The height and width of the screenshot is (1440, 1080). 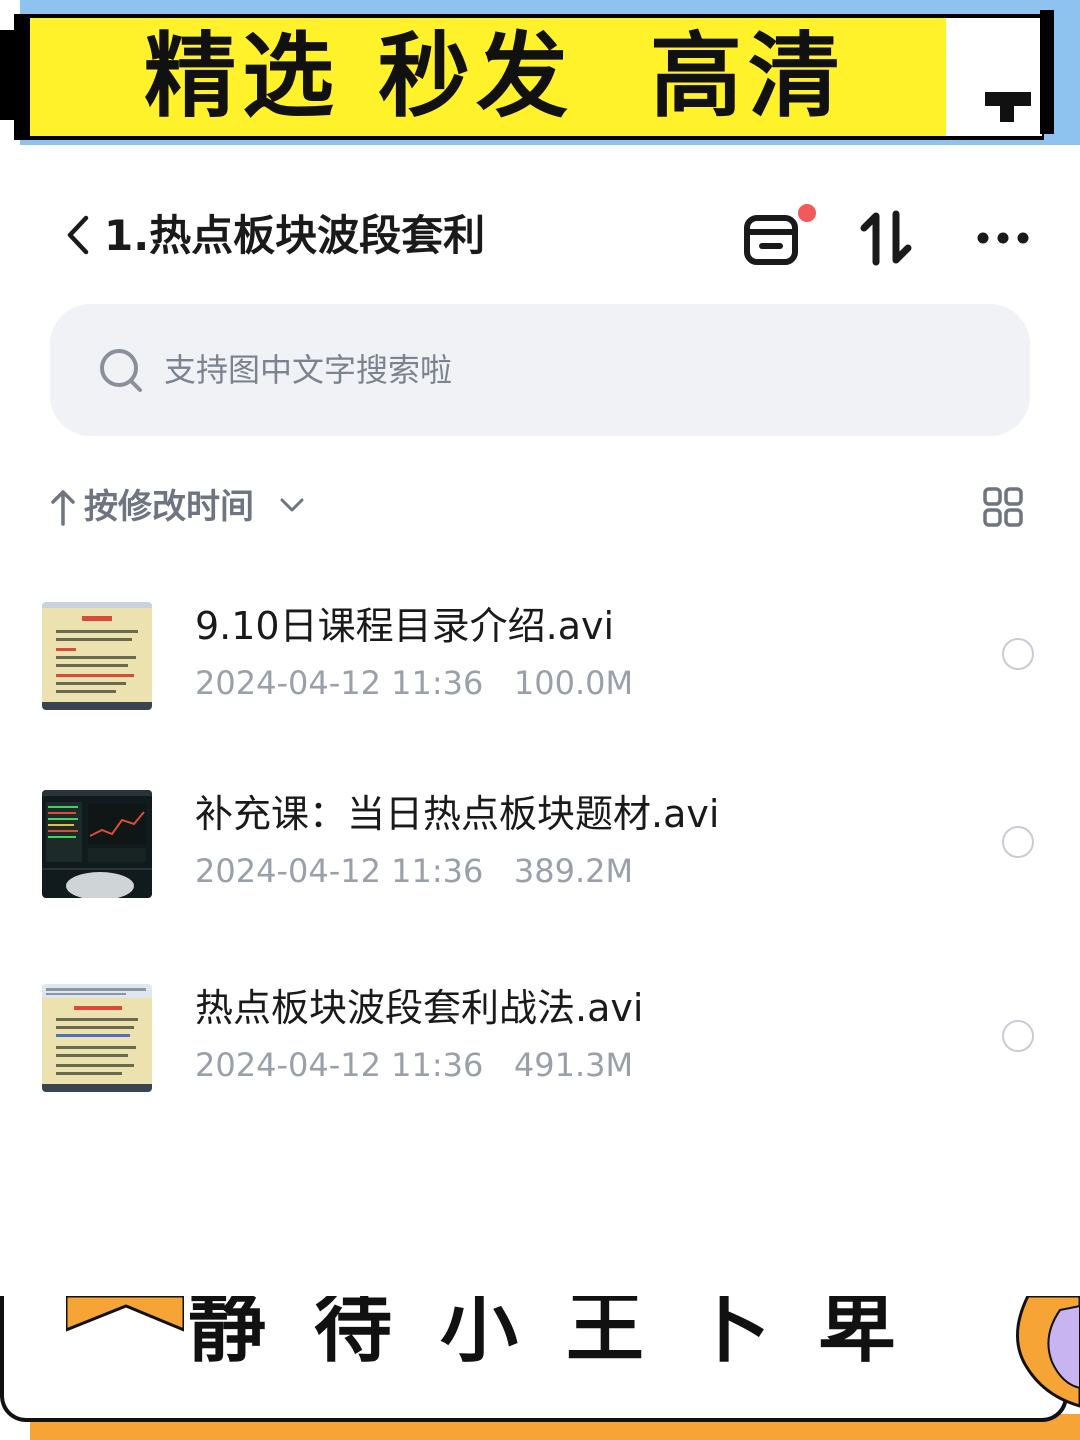 What do you see at coordinates (886, 238) in the screenshot?
I see `sort-icon` at bounding box center [886, 238].